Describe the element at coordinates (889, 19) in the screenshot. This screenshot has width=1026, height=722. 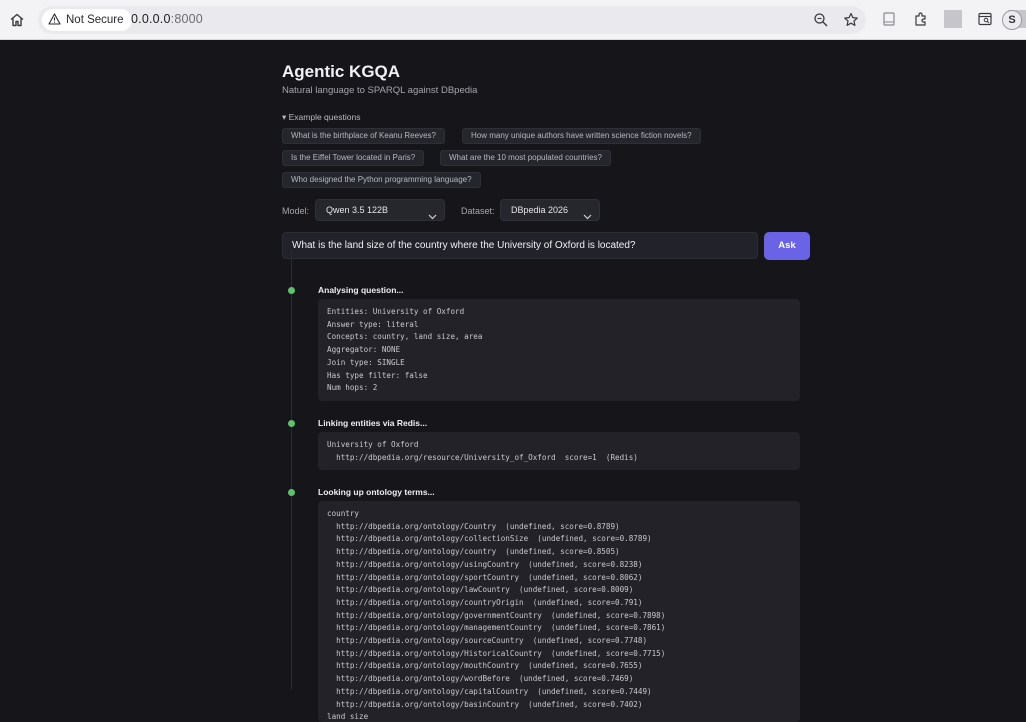
I see `reading-mode-icon` at that location.